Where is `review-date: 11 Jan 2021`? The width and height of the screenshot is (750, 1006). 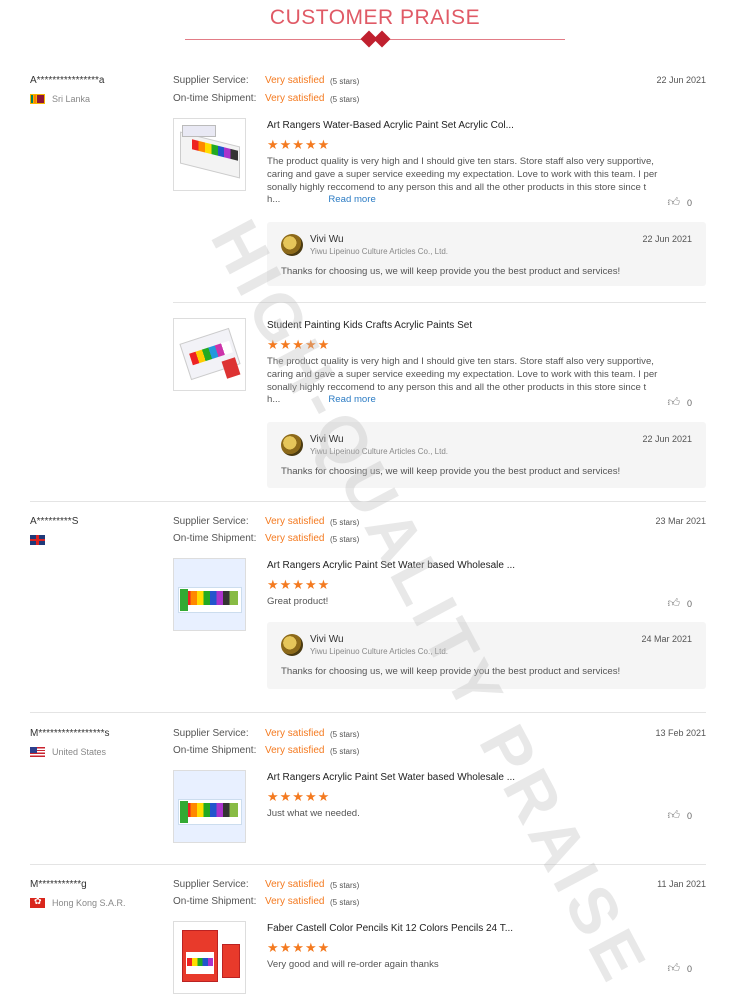 review-date: 11 Jan 2021 is located at coordinates (681, 884).